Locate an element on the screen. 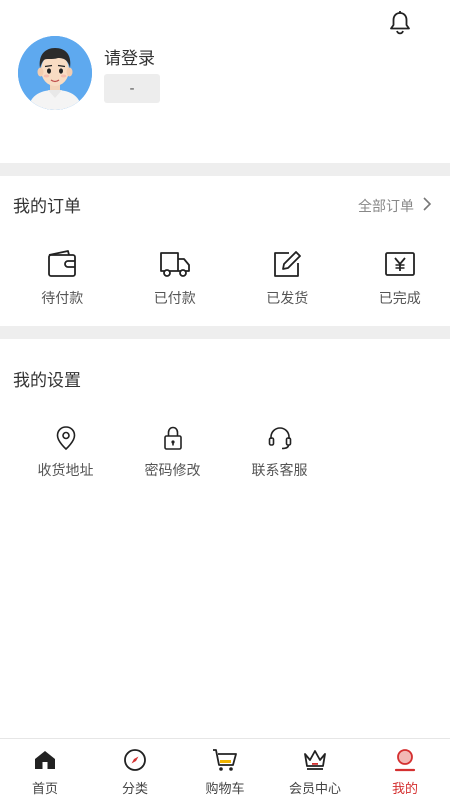 The height and width of the screenshot is (800, 450). setting-item-label: 收货地址 is located at coordinates (65, 471).